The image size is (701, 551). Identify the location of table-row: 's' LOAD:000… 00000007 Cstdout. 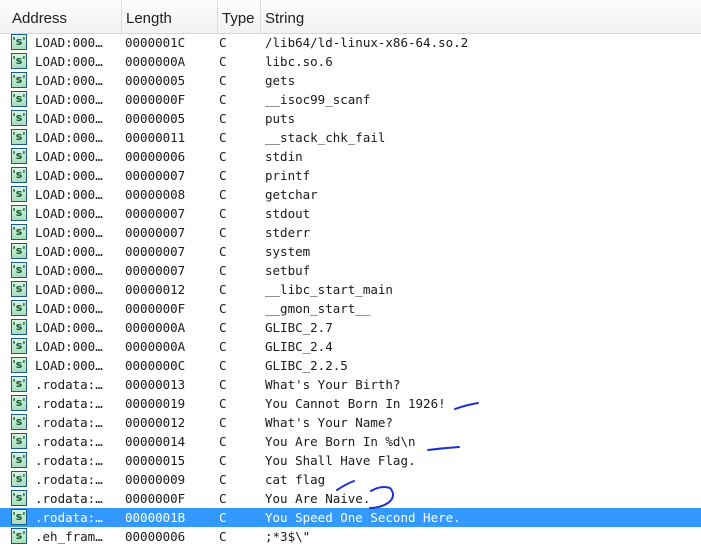
(350, 213).